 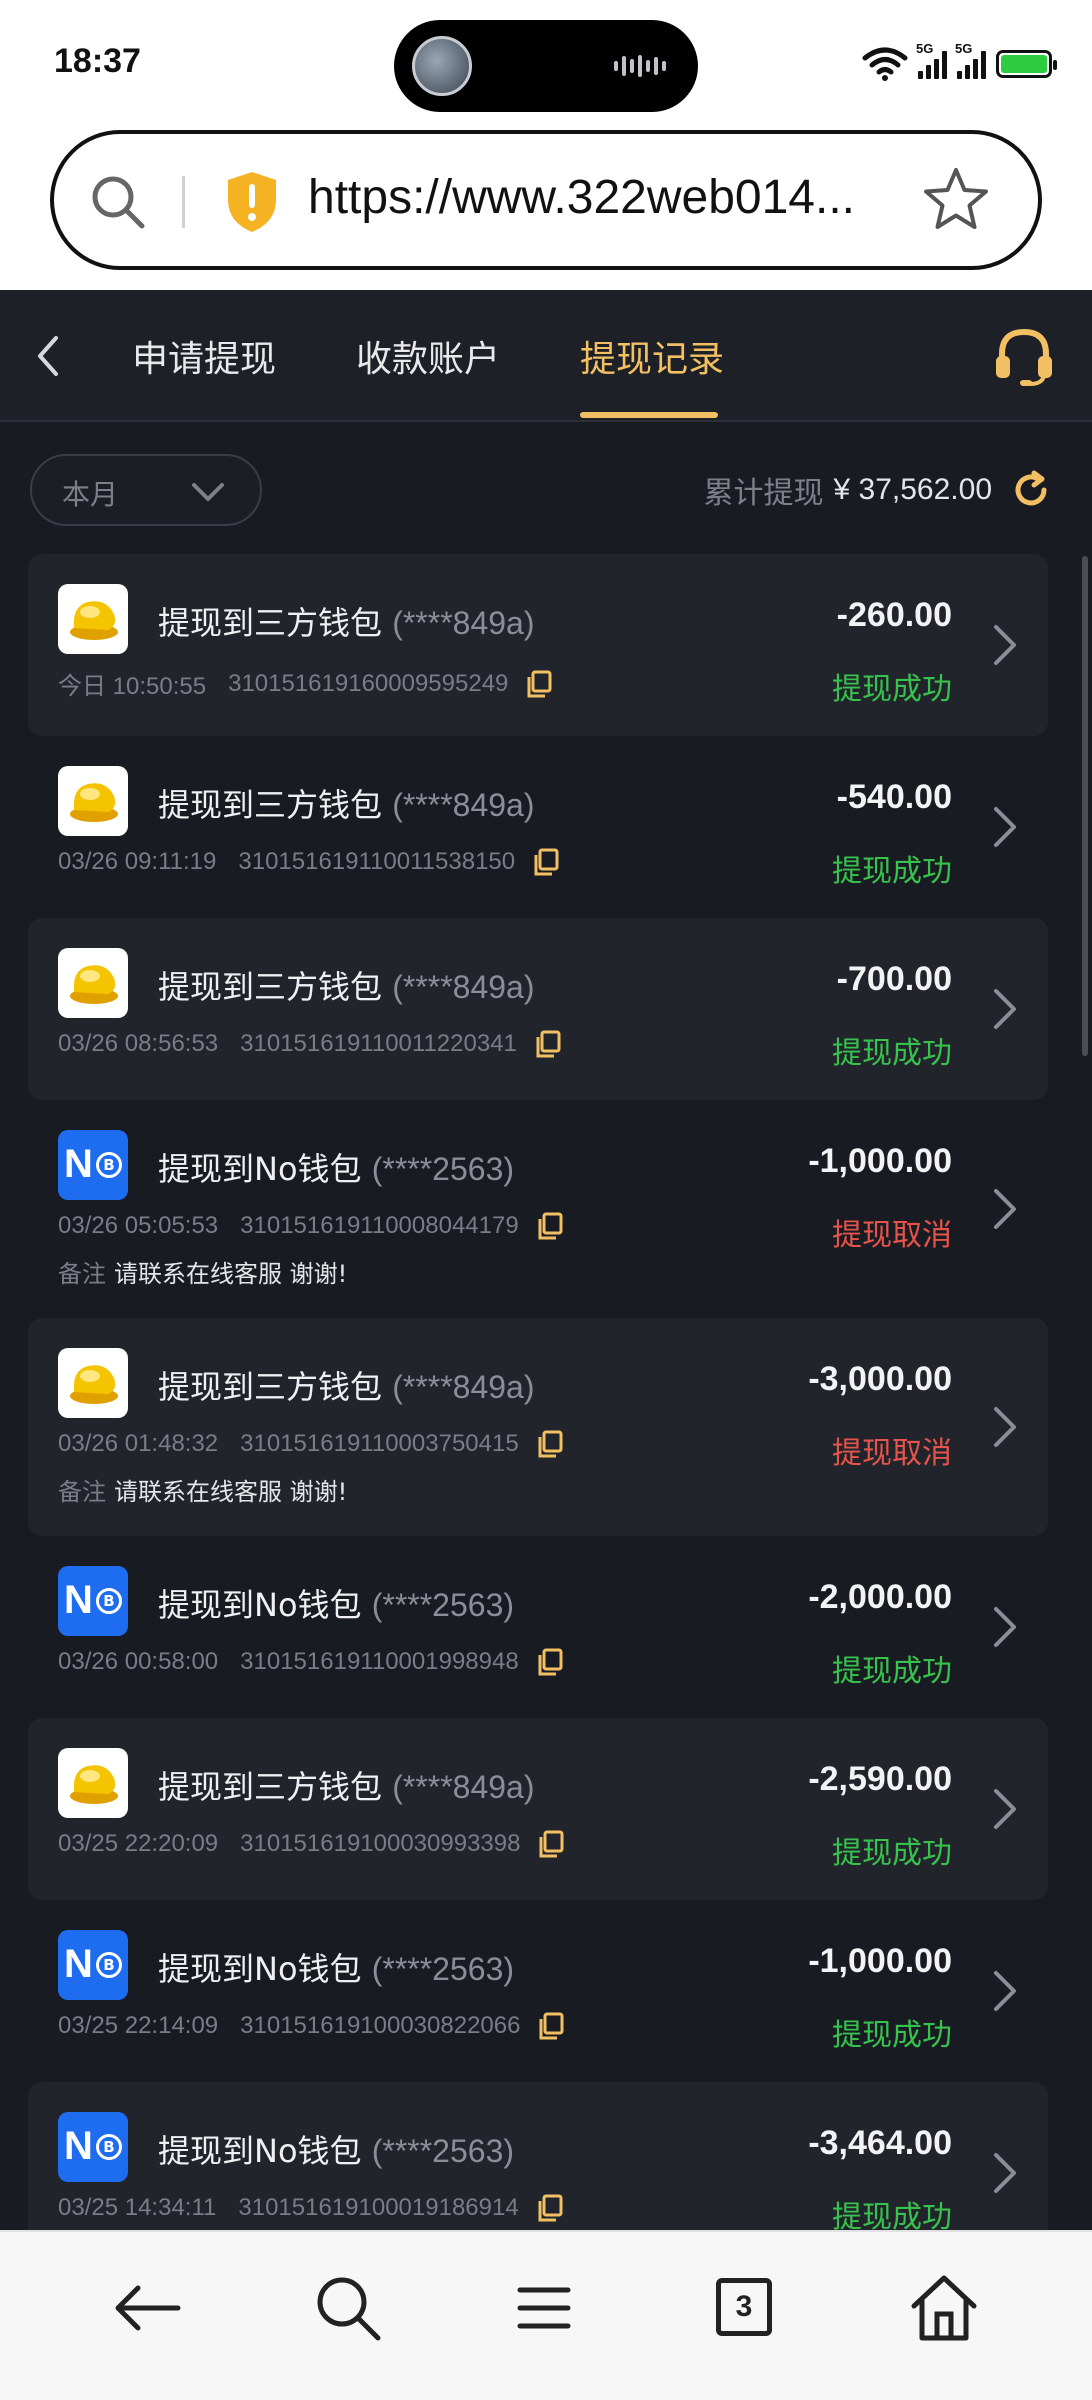 I want to click on record-order-number: 310151619100019186914, so click(x=378, y=2207).